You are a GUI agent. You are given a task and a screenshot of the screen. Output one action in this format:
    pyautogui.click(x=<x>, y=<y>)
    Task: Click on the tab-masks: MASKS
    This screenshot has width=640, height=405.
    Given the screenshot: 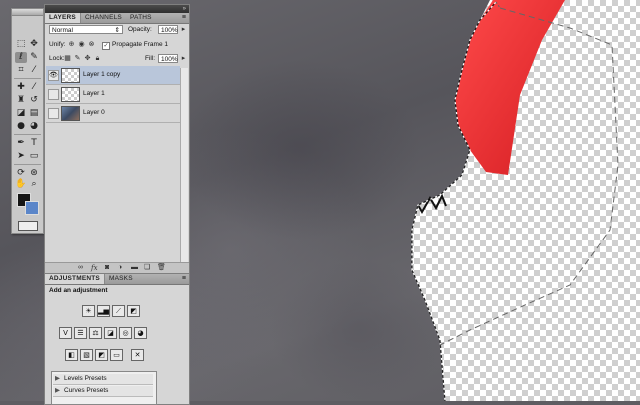 What is the action you would take?
    pyautogui.click(x=121, y=279)
    